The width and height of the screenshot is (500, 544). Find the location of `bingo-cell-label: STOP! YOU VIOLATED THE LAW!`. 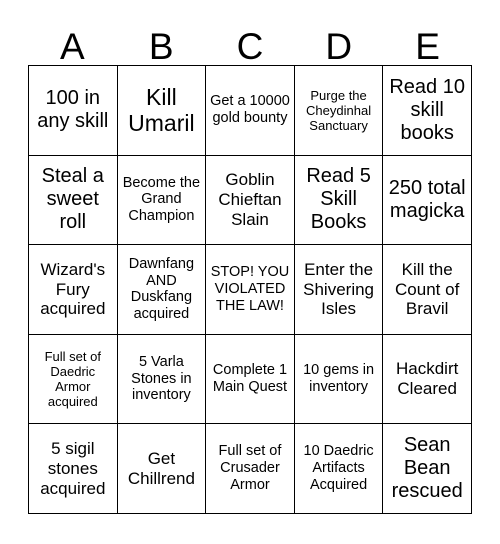

bingo-cell-label: STOP! YOU VIOLATED THE LAW! is located at coordinates (250, 289).